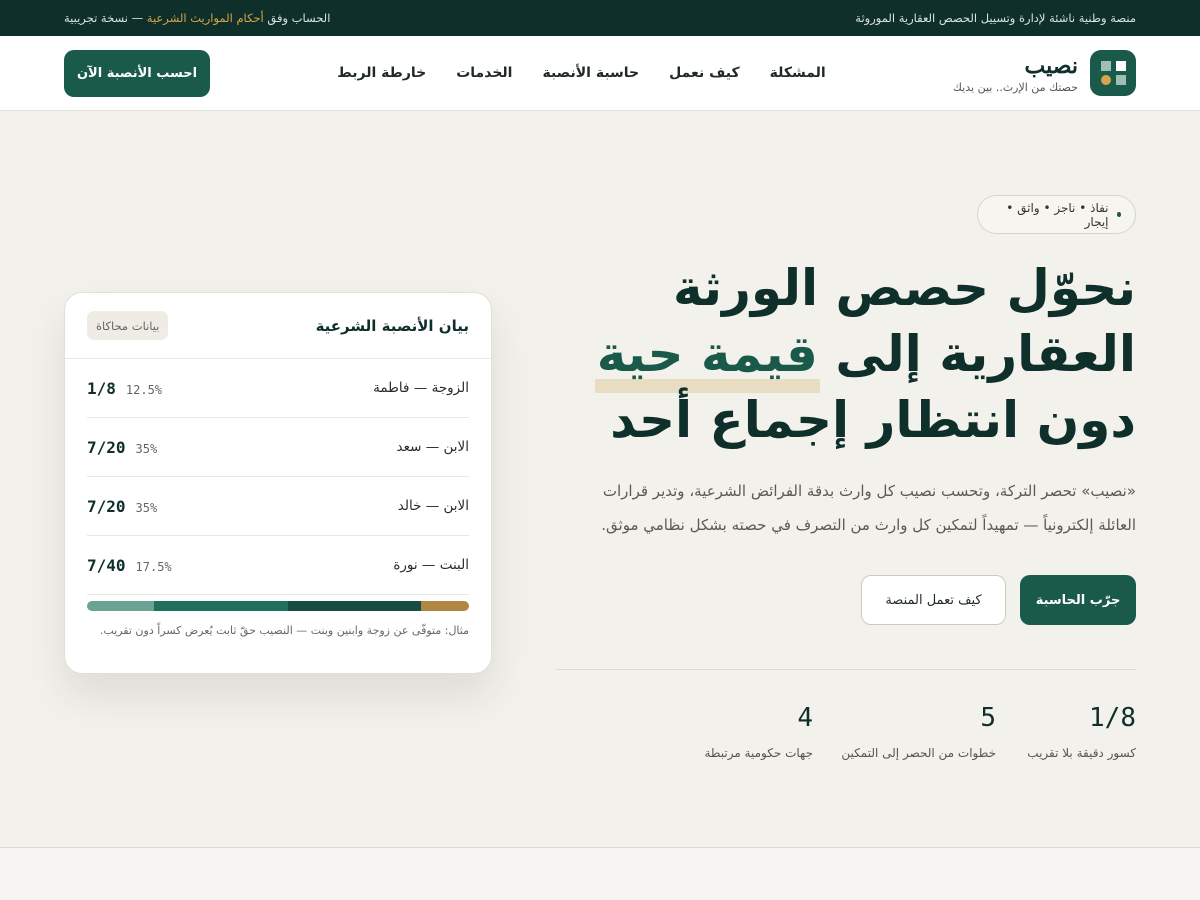 Image resolution: width=1200 pixels, height=900 pixels. I want to click on heir-name: الابن — سعد, so click(432, 447).